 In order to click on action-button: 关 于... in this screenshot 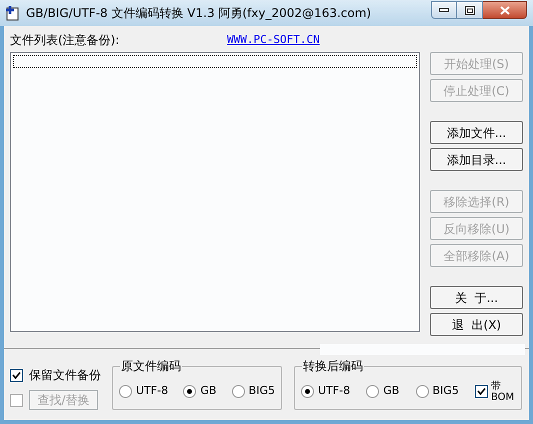, I will do `click(476, 297)`.